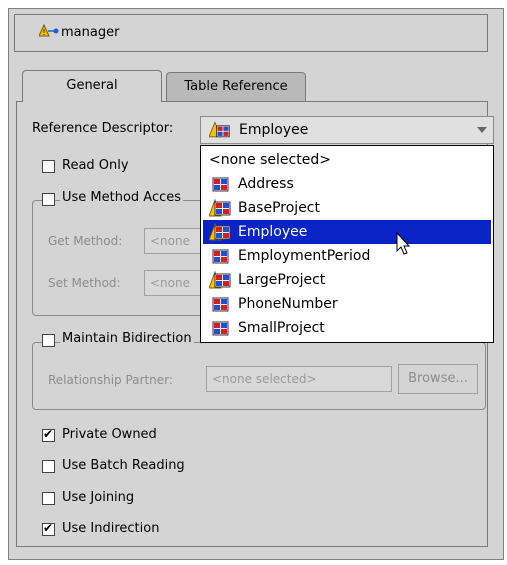  I want to click on list-item: BaseProject, so click(347, 208).